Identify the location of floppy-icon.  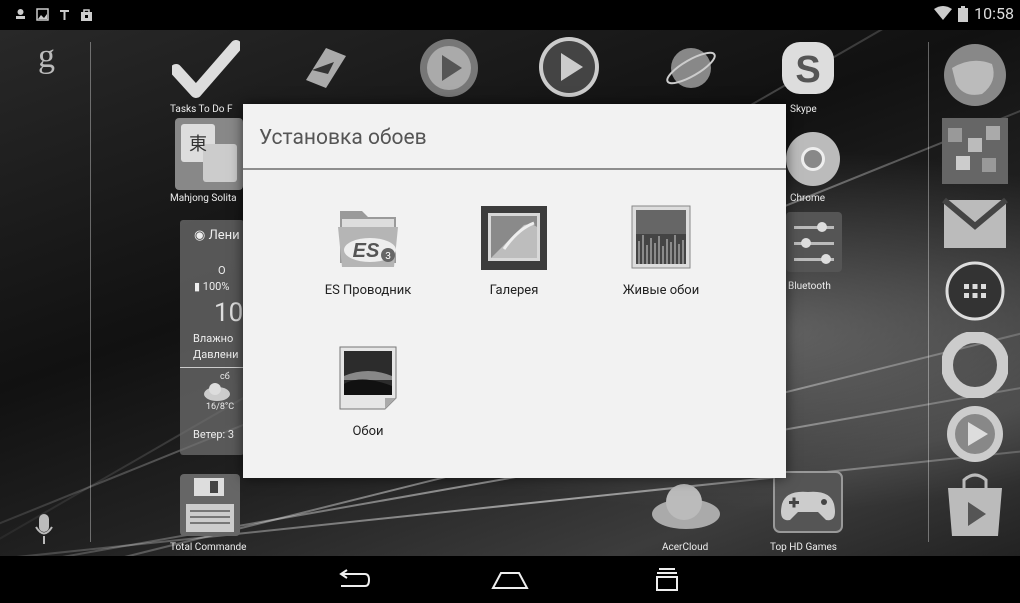
(210, 505).